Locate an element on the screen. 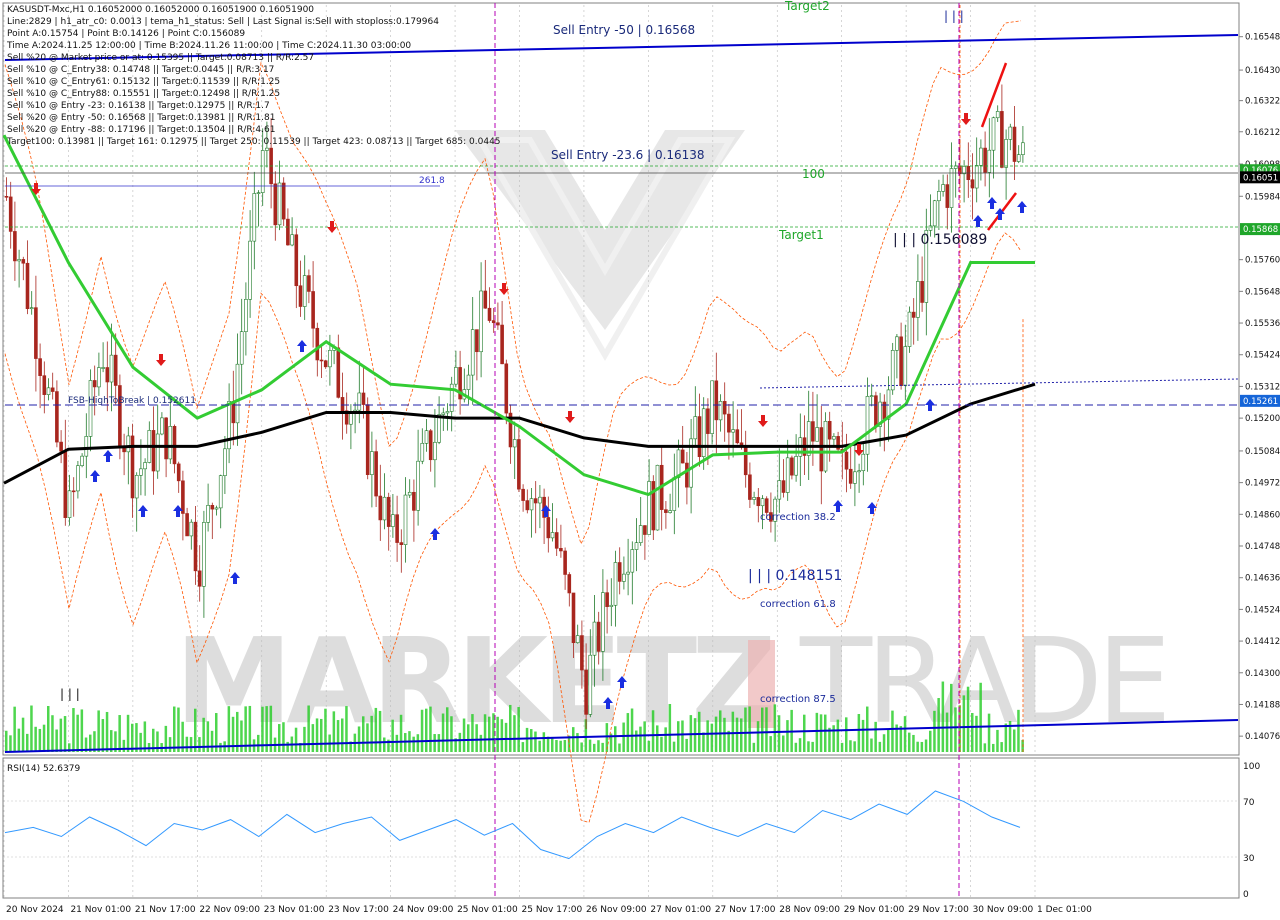 The image size is (1280, 920). bars-top-label: | | | is located at coordinates (954, 16).